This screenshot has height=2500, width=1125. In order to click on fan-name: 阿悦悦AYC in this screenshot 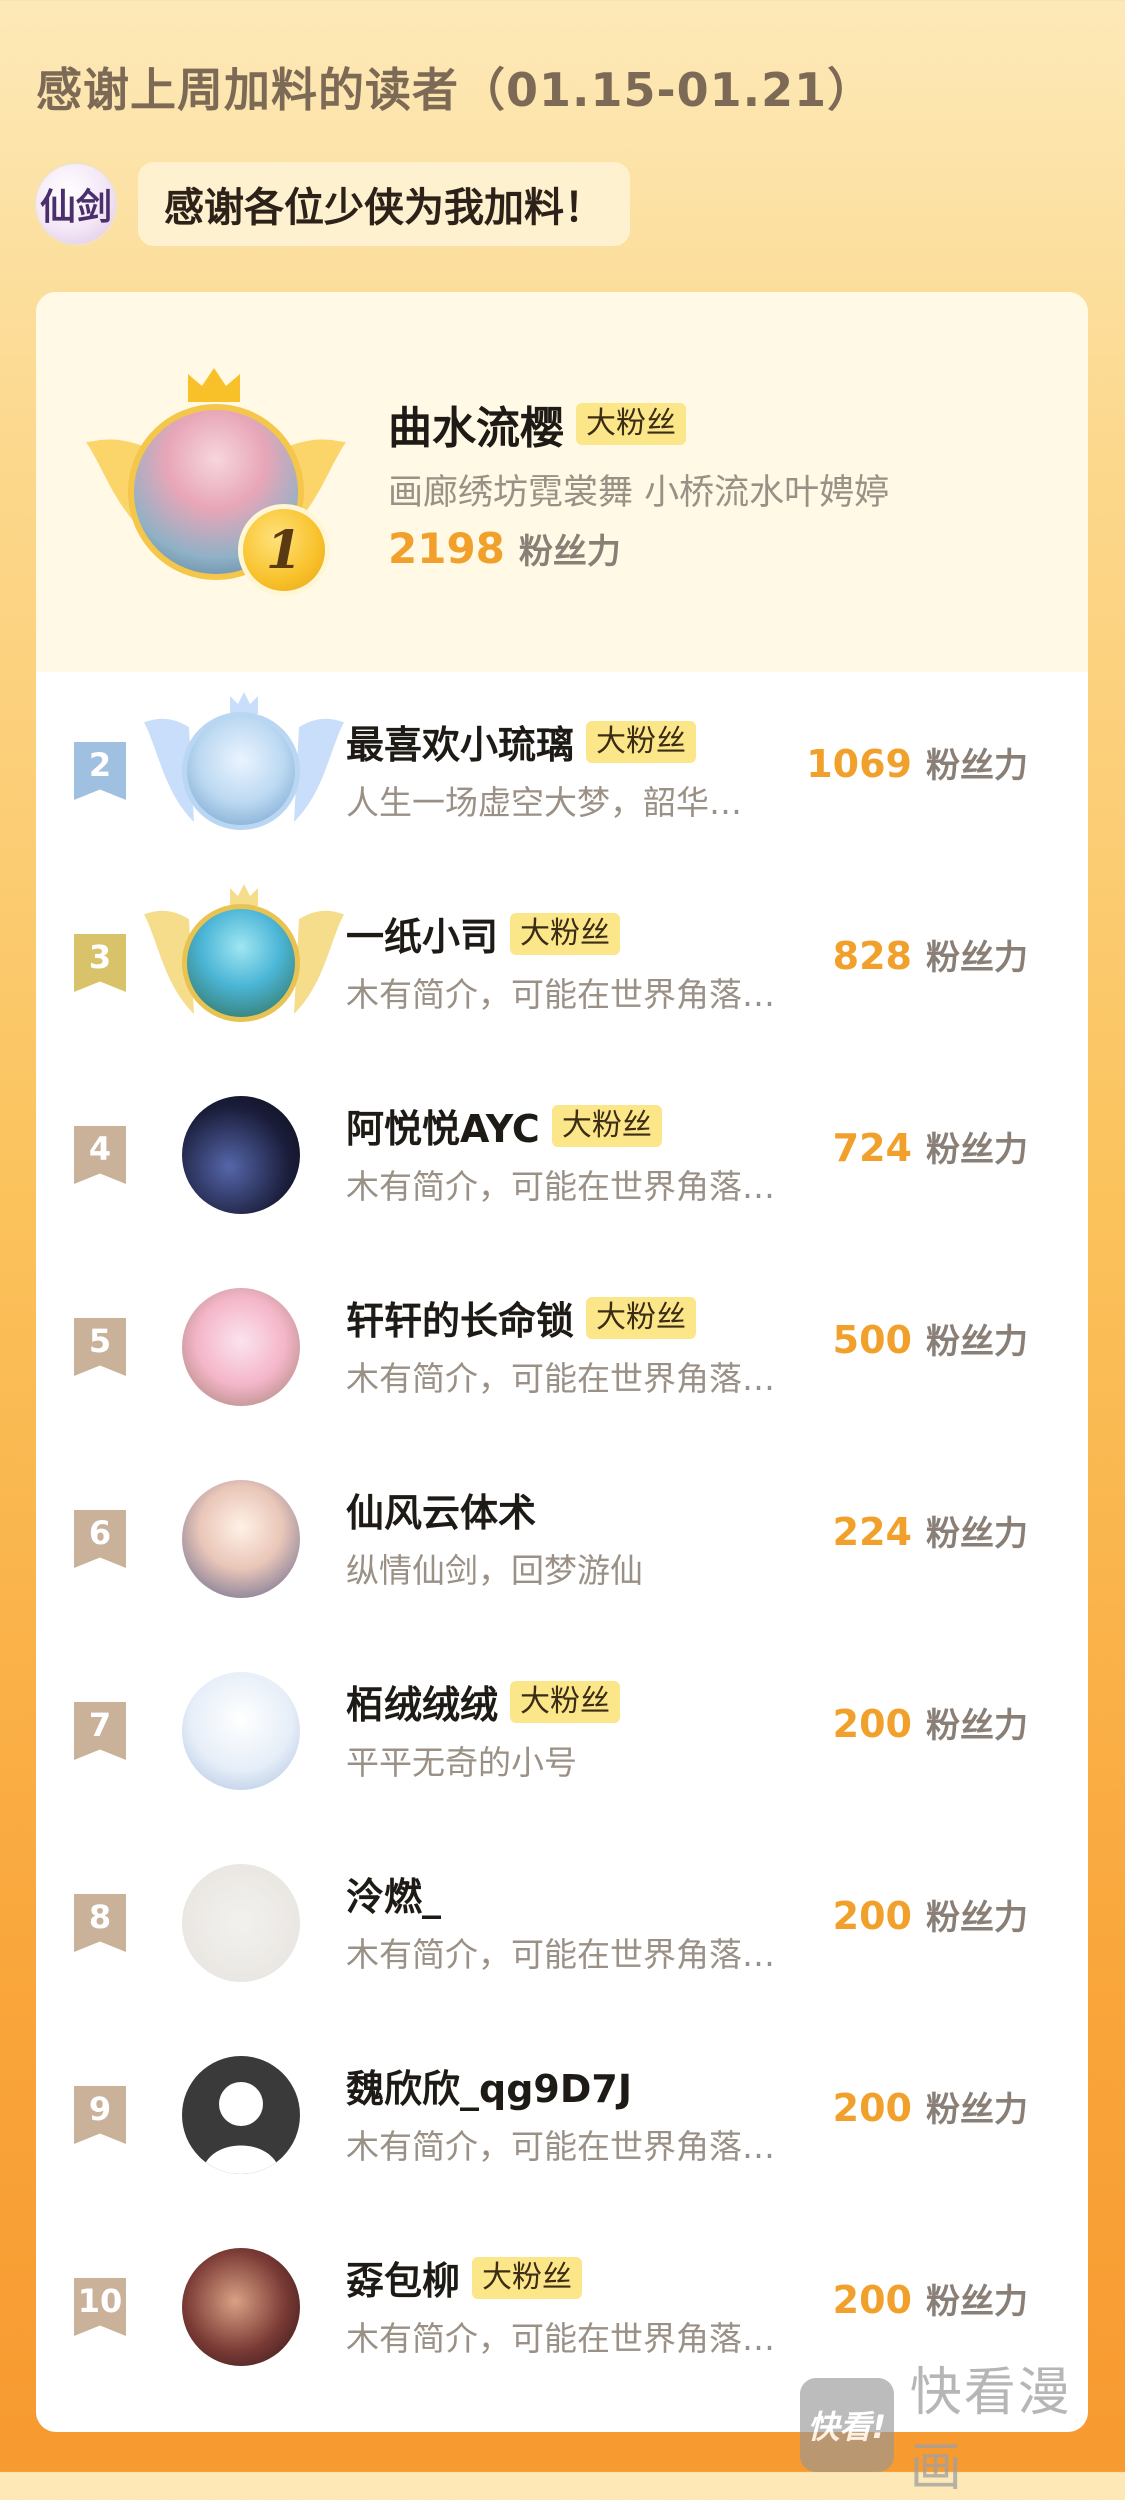, I will do `click(443, 1125)`.